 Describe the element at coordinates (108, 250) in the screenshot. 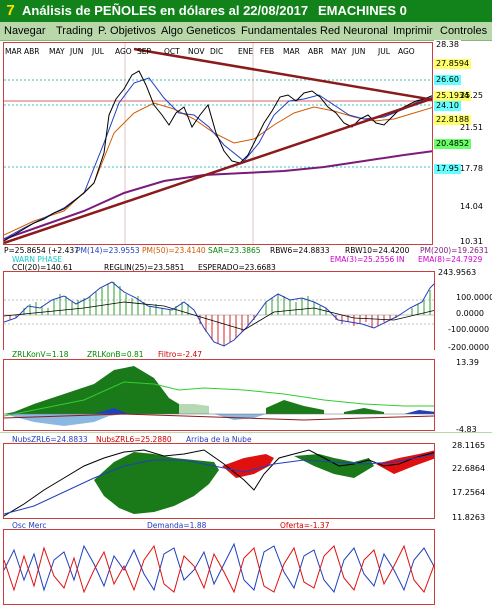

I see `legend-pm14: PM(14)=23.9553` at that location.